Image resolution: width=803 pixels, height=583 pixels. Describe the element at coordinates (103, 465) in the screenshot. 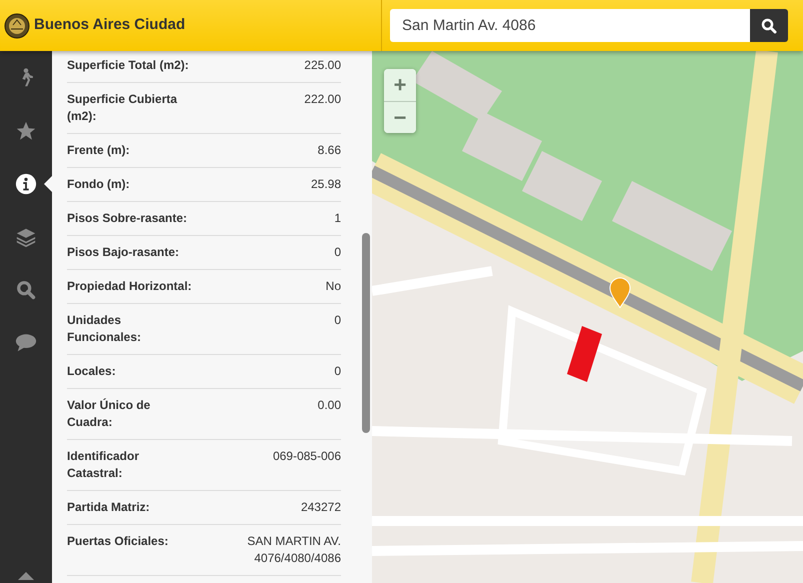

I see `field-label: Identificador Catastral:` at that location.